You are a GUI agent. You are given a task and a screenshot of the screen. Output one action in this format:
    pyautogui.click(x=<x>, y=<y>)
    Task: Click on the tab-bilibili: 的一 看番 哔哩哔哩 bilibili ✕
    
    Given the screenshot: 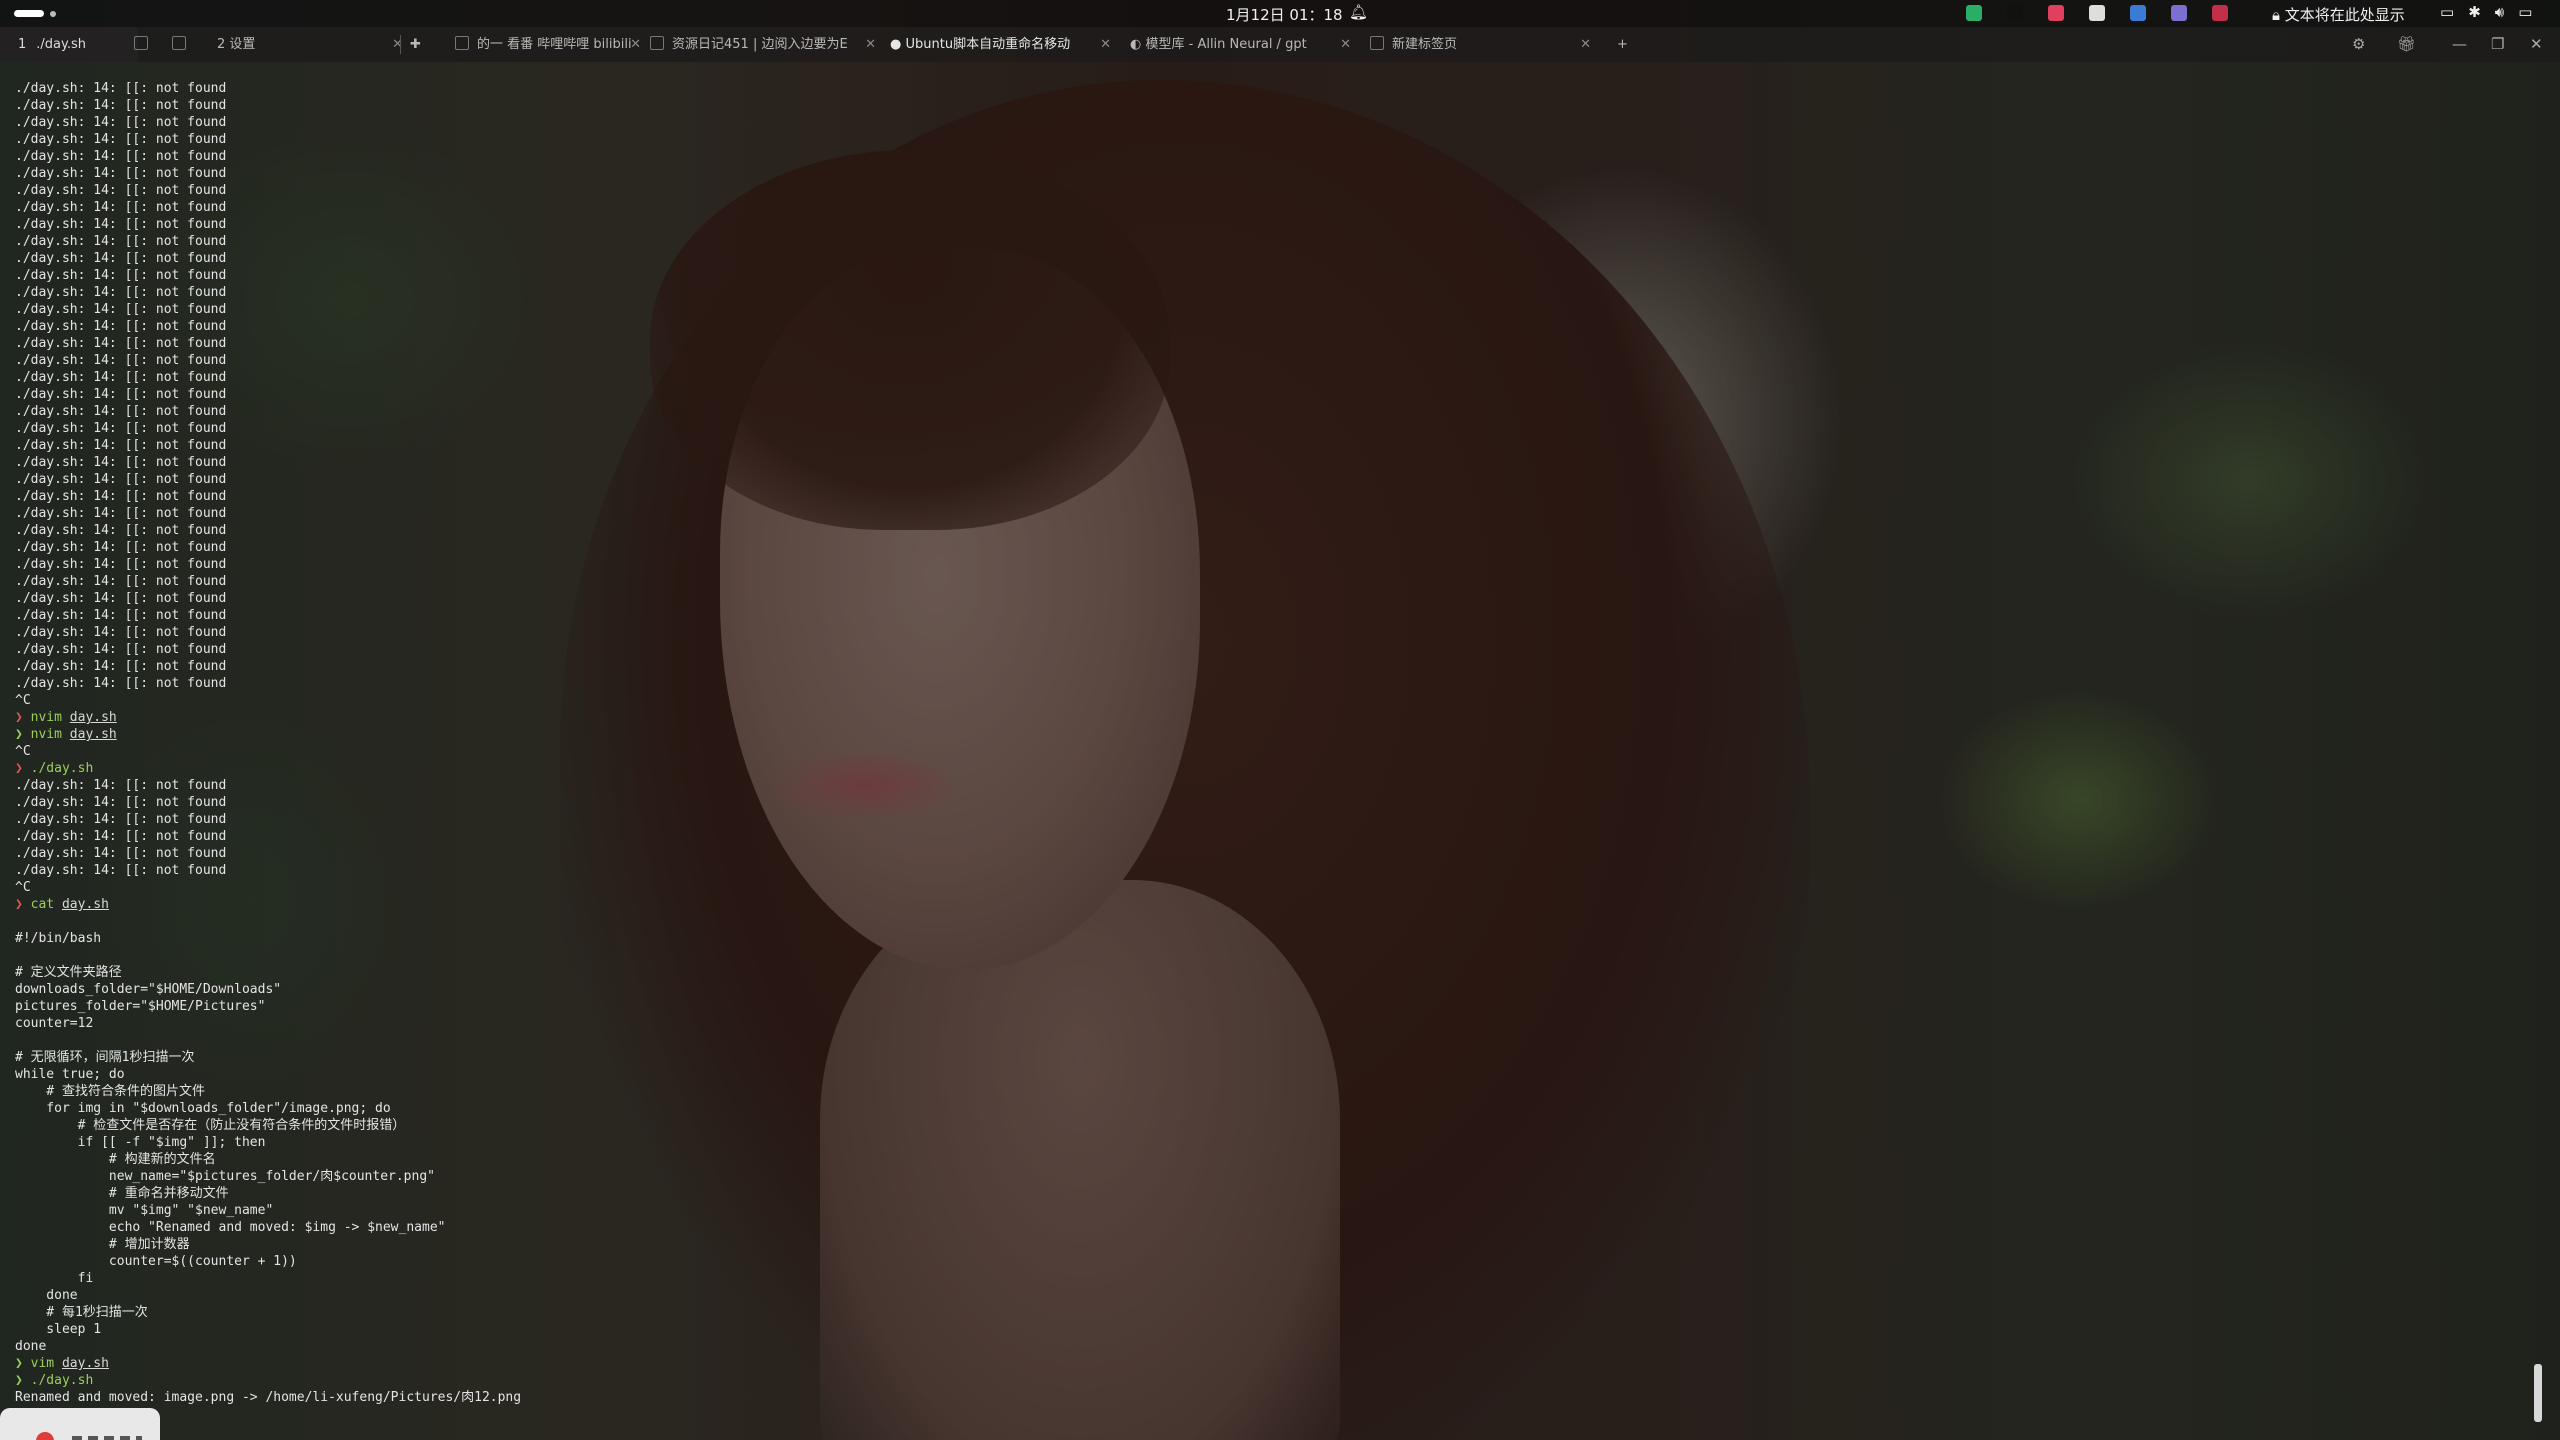 What is the action you would take?
    pyautogui.click(x=550, y=44)
    